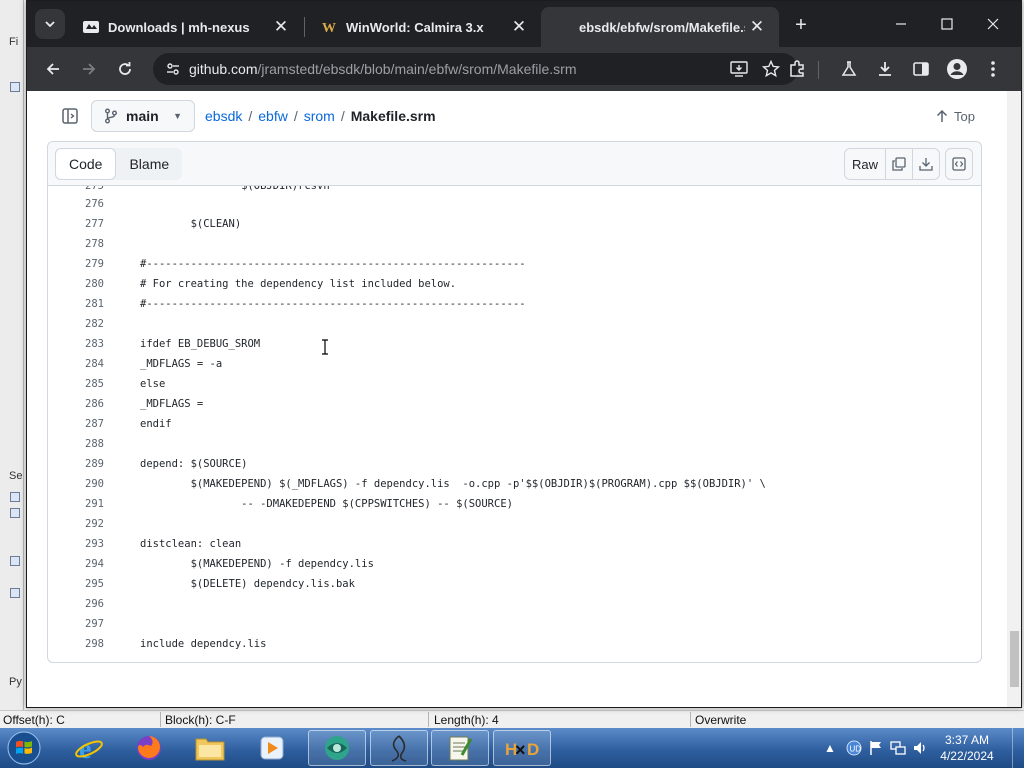  Describe the element at coordinates (771, 70) in the screenshot. I see `bookmark-star-icon` at that location.